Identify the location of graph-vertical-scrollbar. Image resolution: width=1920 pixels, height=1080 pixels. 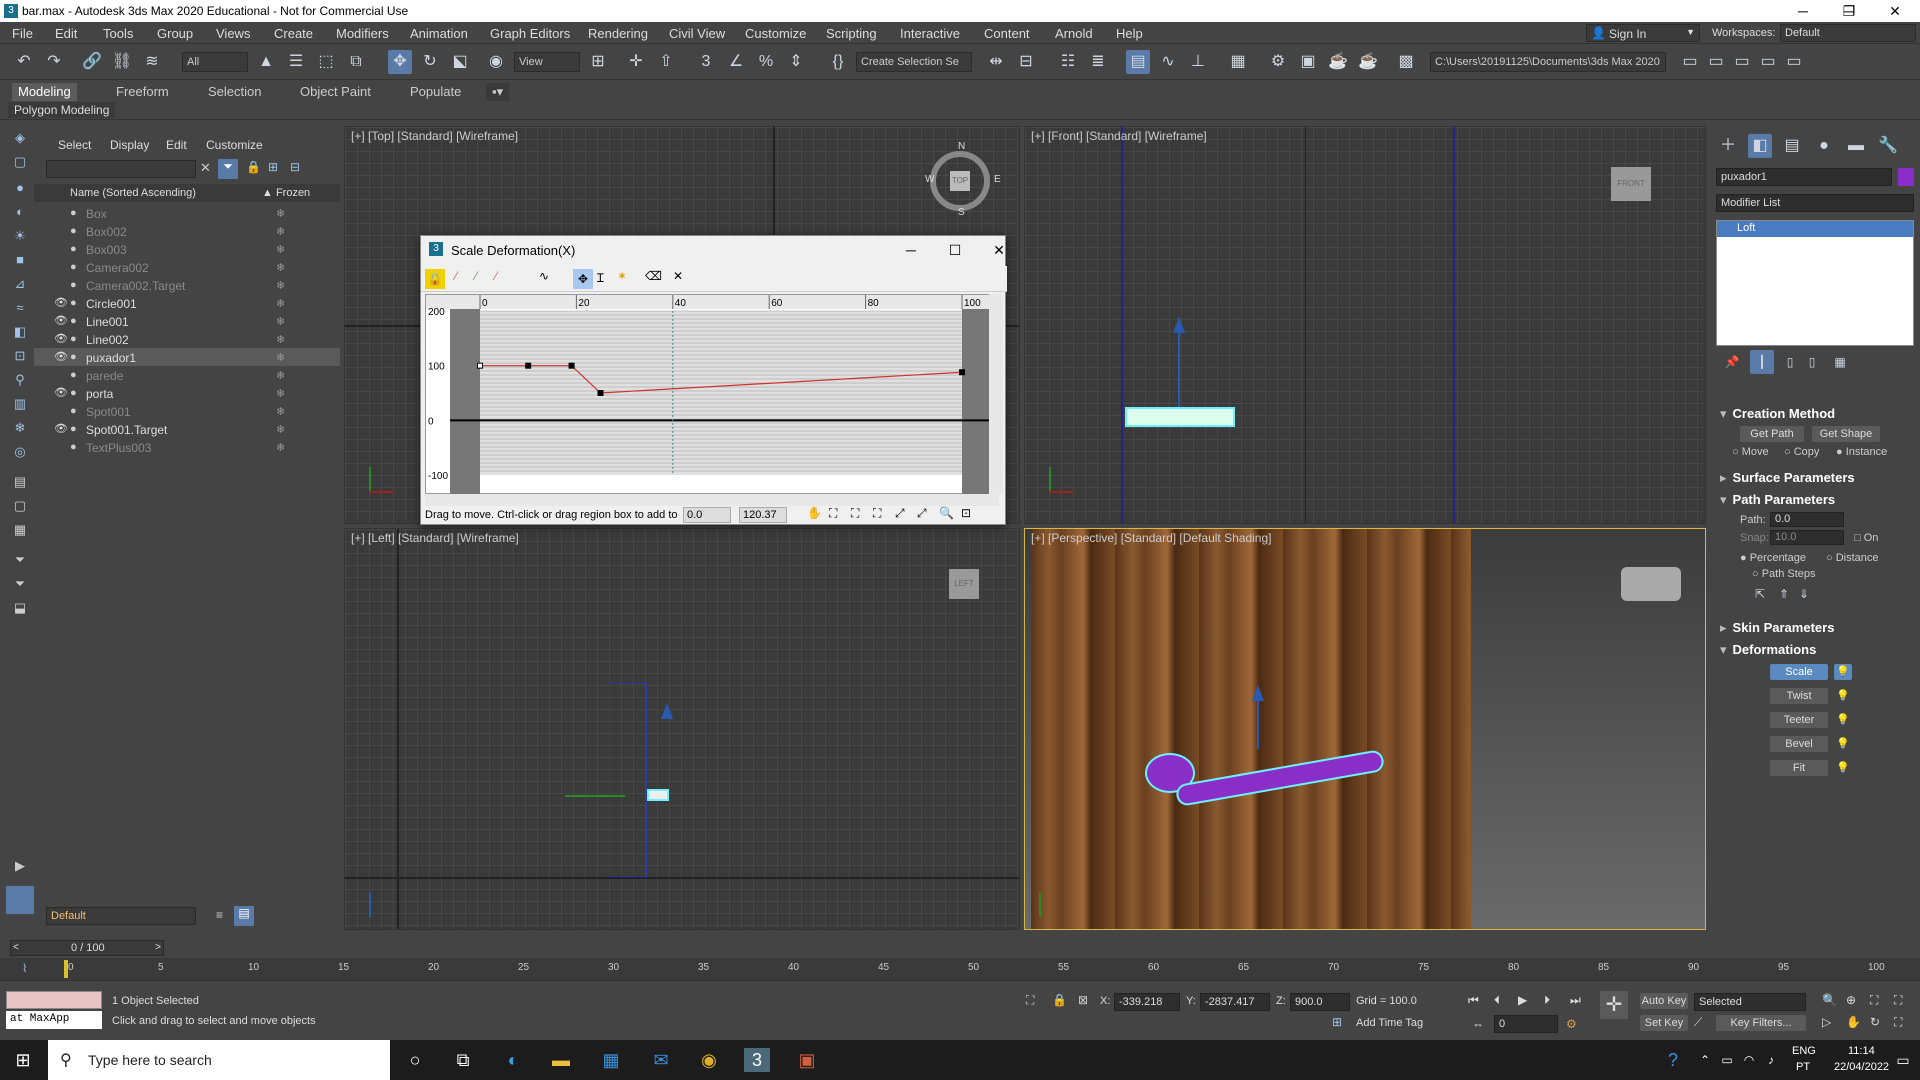
(996, 394).